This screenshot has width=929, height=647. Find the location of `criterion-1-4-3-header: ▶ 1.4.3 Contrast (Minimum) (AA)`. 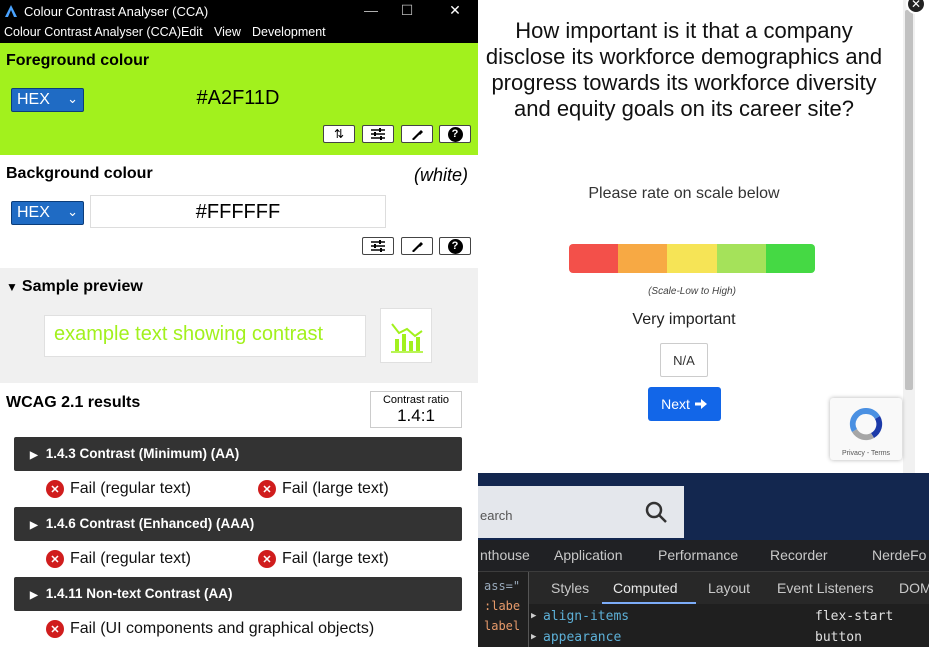

criterion-1-4-3-header: ▶ 1.4.3 Contrast (Minimum) (AA) is located at coordinates (238, 454).